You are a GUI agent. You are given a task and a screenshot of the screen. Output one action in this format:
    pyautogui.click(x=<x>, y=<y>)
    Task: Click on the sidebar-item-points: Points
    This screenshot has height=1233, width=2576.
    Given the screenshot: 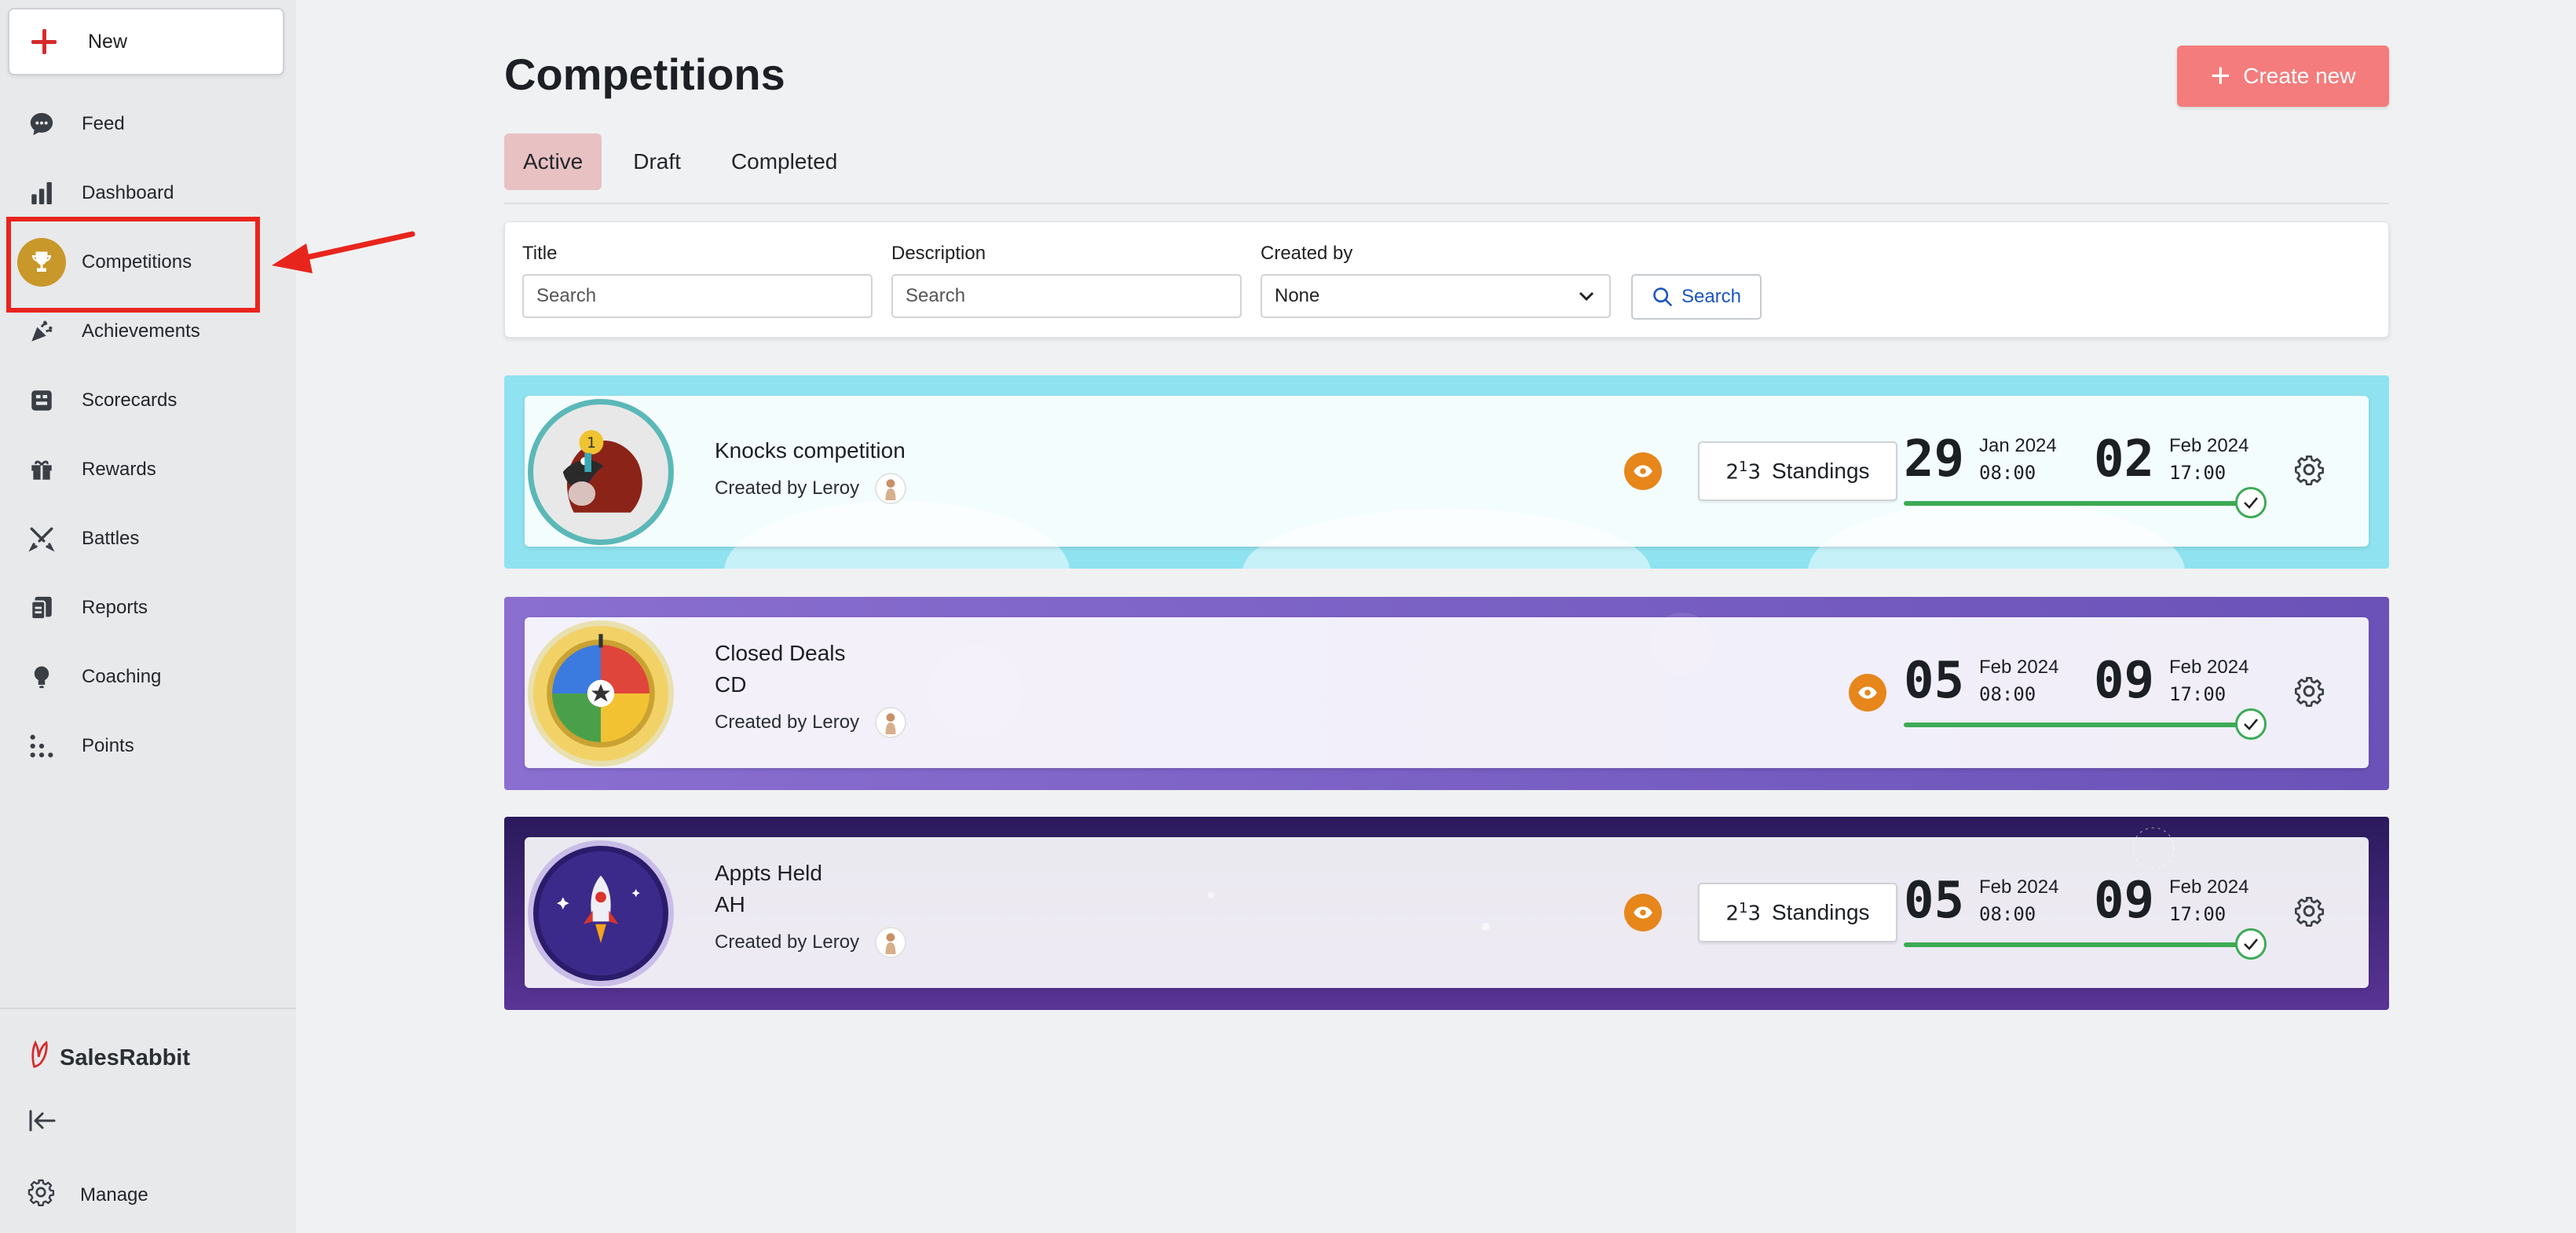 What is the action you would take?
    pyautogui.click(x=148, y=746)
    